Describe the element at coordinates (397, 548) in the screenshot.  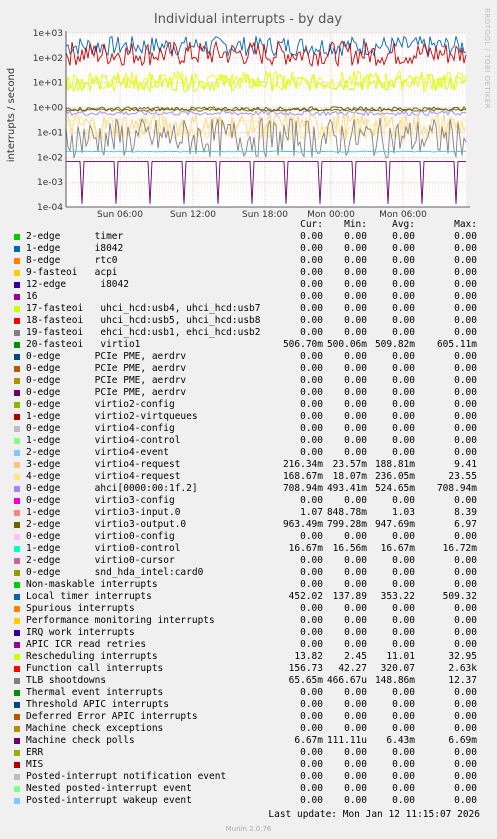
I see `legend-value-avg: 16.67m` at that location.